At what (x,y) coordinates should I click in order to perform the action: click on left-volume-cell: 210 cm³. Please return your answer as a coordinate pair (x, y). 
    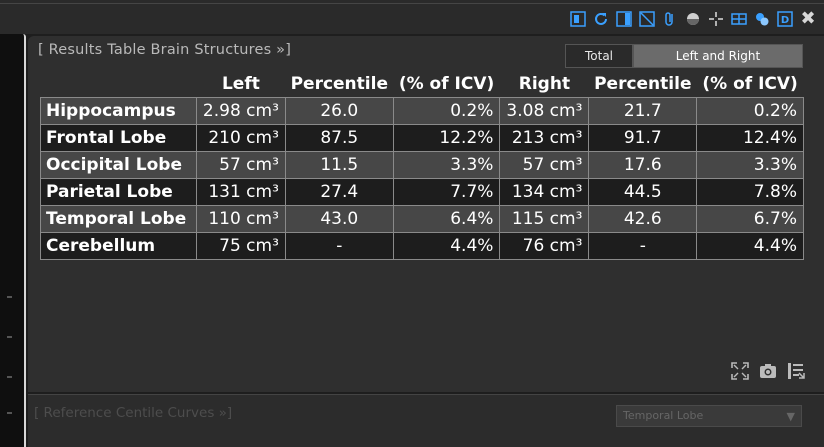
    Looking at the image, I should click on (240, 137).